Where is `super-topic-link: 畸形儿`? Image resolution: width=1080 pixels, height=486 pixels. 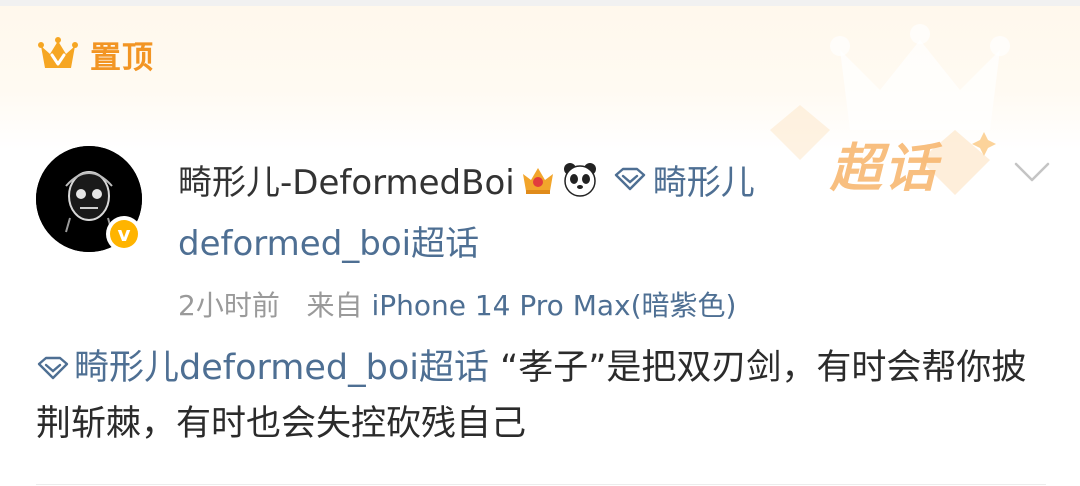 super-topic-link: 畸形儿 is located at coordinates (704, 179).